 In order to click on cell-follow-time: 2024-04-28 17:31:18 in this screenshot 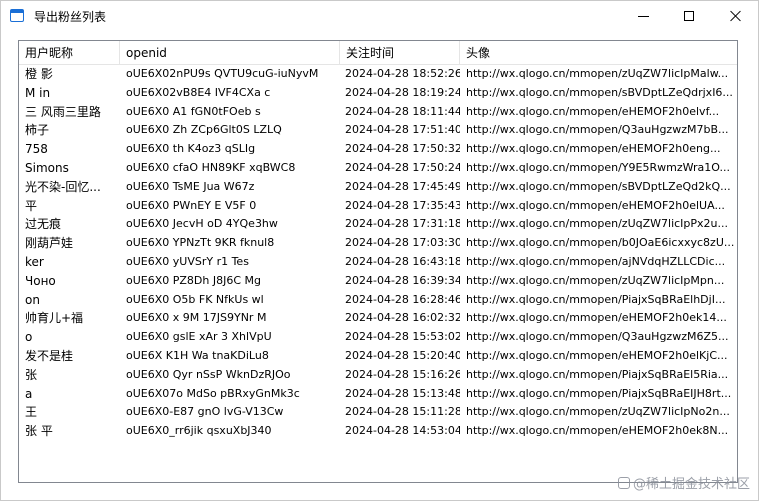, I will do `click(402, 224)`.